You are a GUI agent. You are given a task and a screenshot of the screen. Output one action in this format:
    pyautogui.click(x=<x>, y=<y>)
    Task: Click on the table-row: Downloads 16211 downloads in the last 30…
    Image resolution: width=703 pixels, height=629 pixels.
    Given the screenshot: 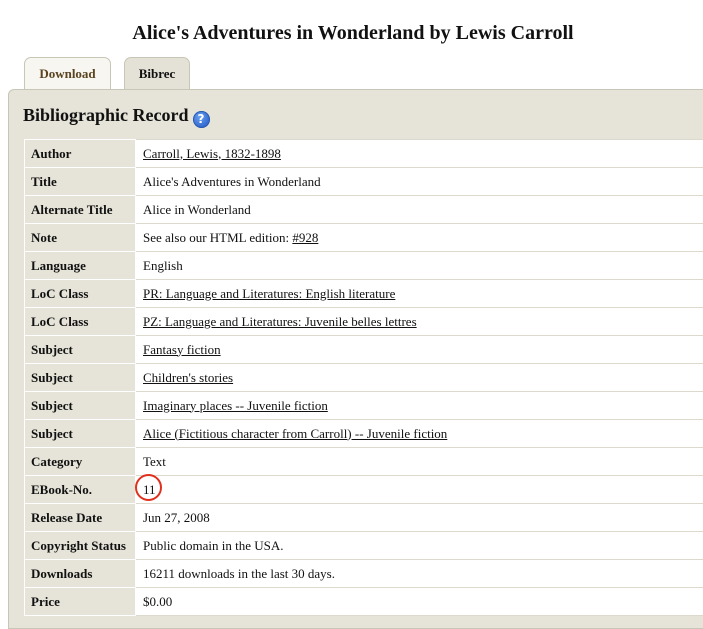 What is the action you would take?
    pyautogui.click(x=364, y=574)
    